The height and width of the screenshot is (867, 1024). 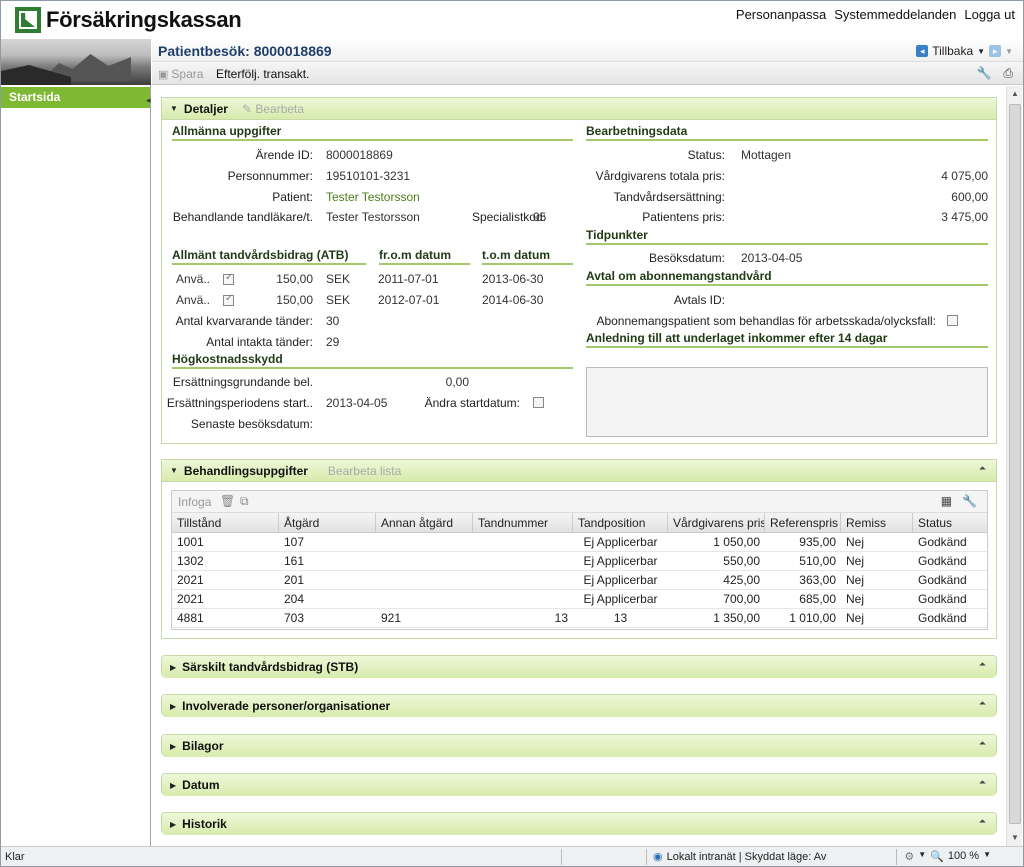 What do you see at coordinates (75, 97) in the screenshot?
I see `sidebar-item-startsida: Startsida` at bounding box center [75, 97].